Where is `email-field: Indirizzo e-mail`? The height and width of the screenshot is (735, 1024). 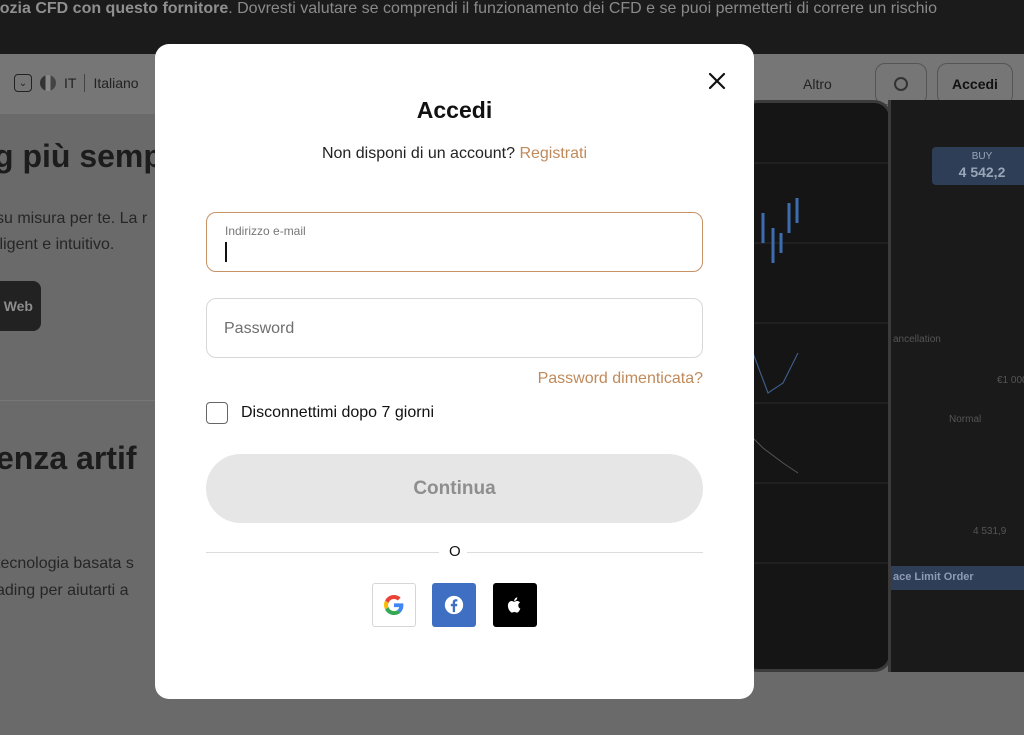
email-field: Indirizzo e-mail is located at coordinates (454, 242).